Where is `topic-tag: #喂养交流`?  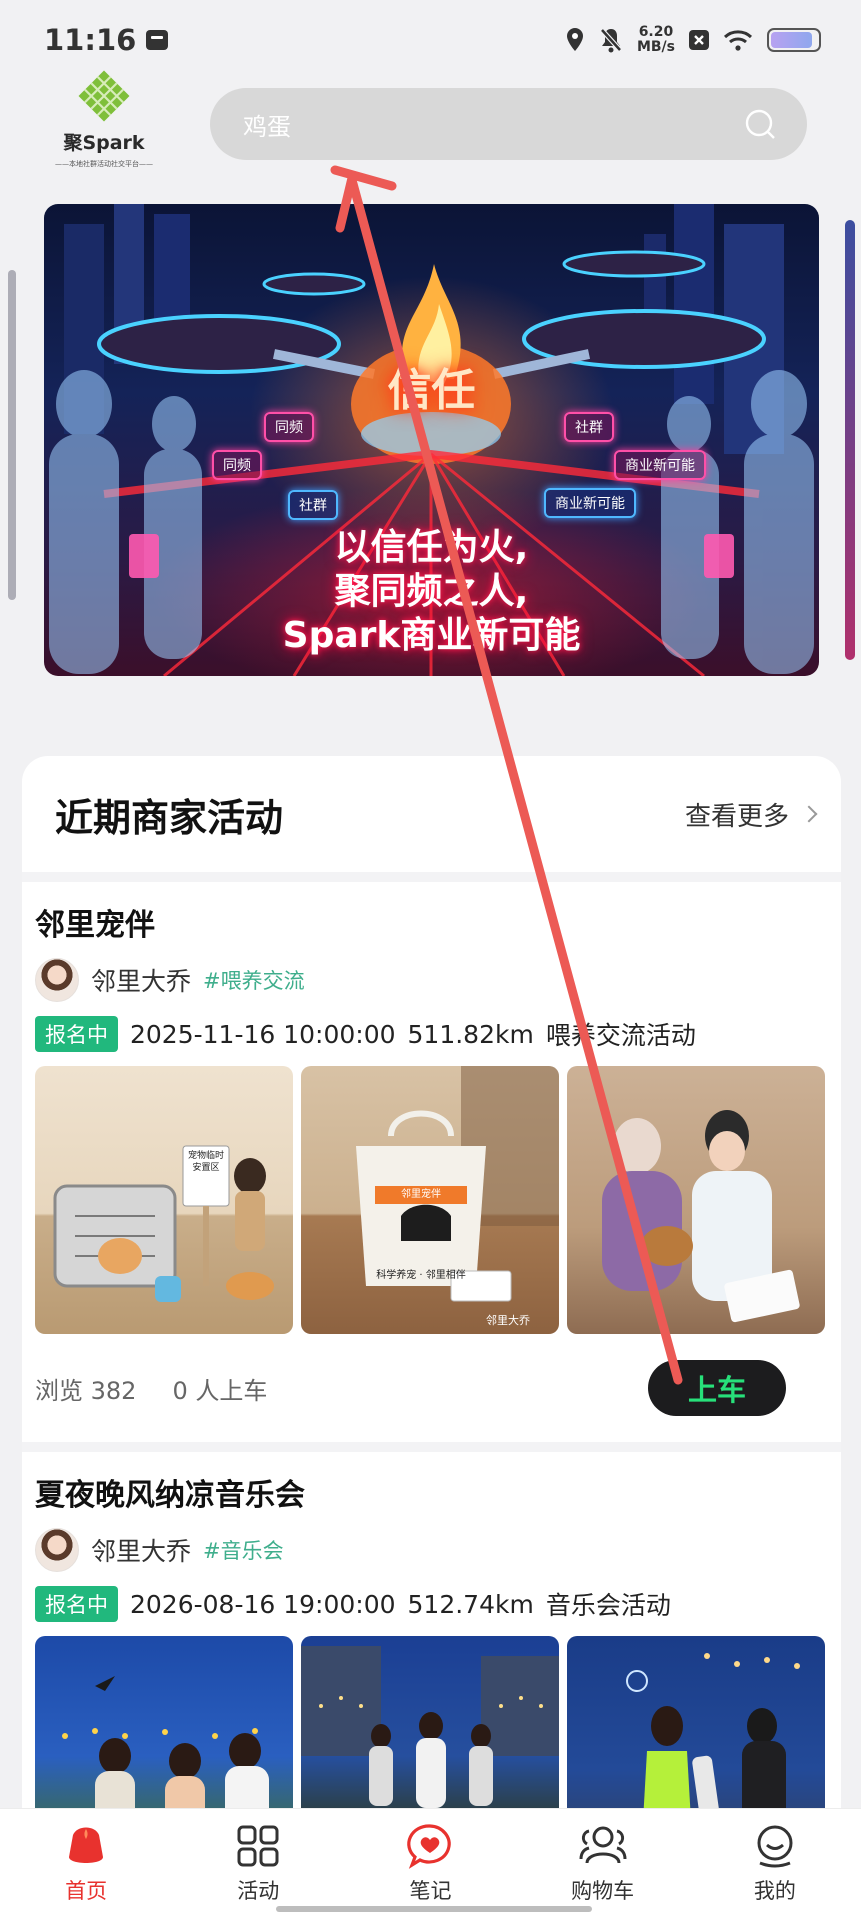 topic-tag: #喂养交流 is located at coordinates (254, 980).